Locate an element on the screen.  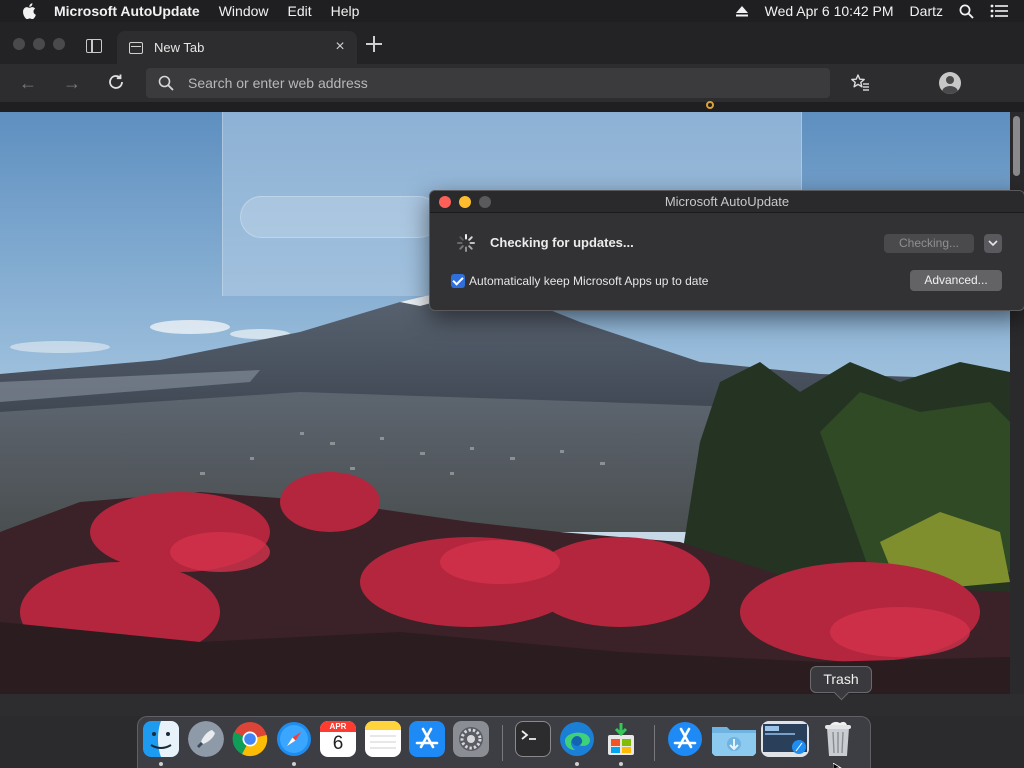
menu-app-name: Microsoft AutoUpdate is located at coordinates (127, 11).